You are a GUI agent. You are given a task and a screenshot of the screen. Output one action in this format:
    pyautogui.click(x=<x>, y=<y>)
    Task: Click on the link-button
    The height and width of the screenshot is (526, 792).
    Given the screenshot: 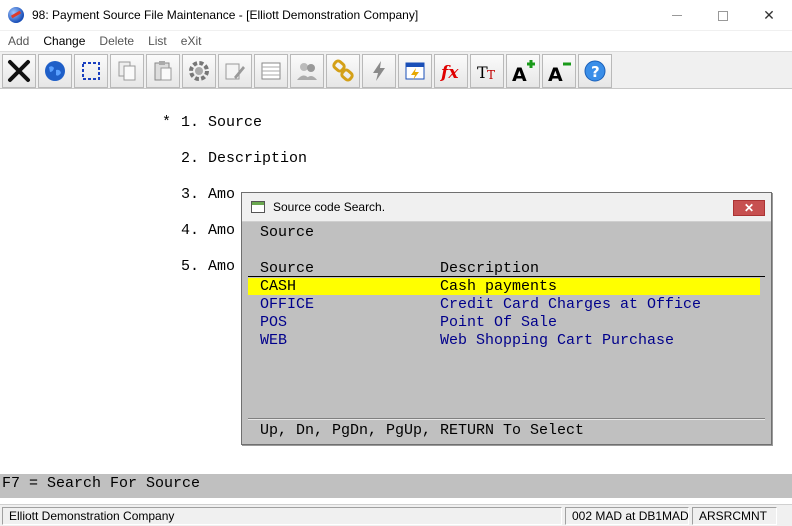 What is the action you would take?
    pyautogui.click(x=343, y=71)
    